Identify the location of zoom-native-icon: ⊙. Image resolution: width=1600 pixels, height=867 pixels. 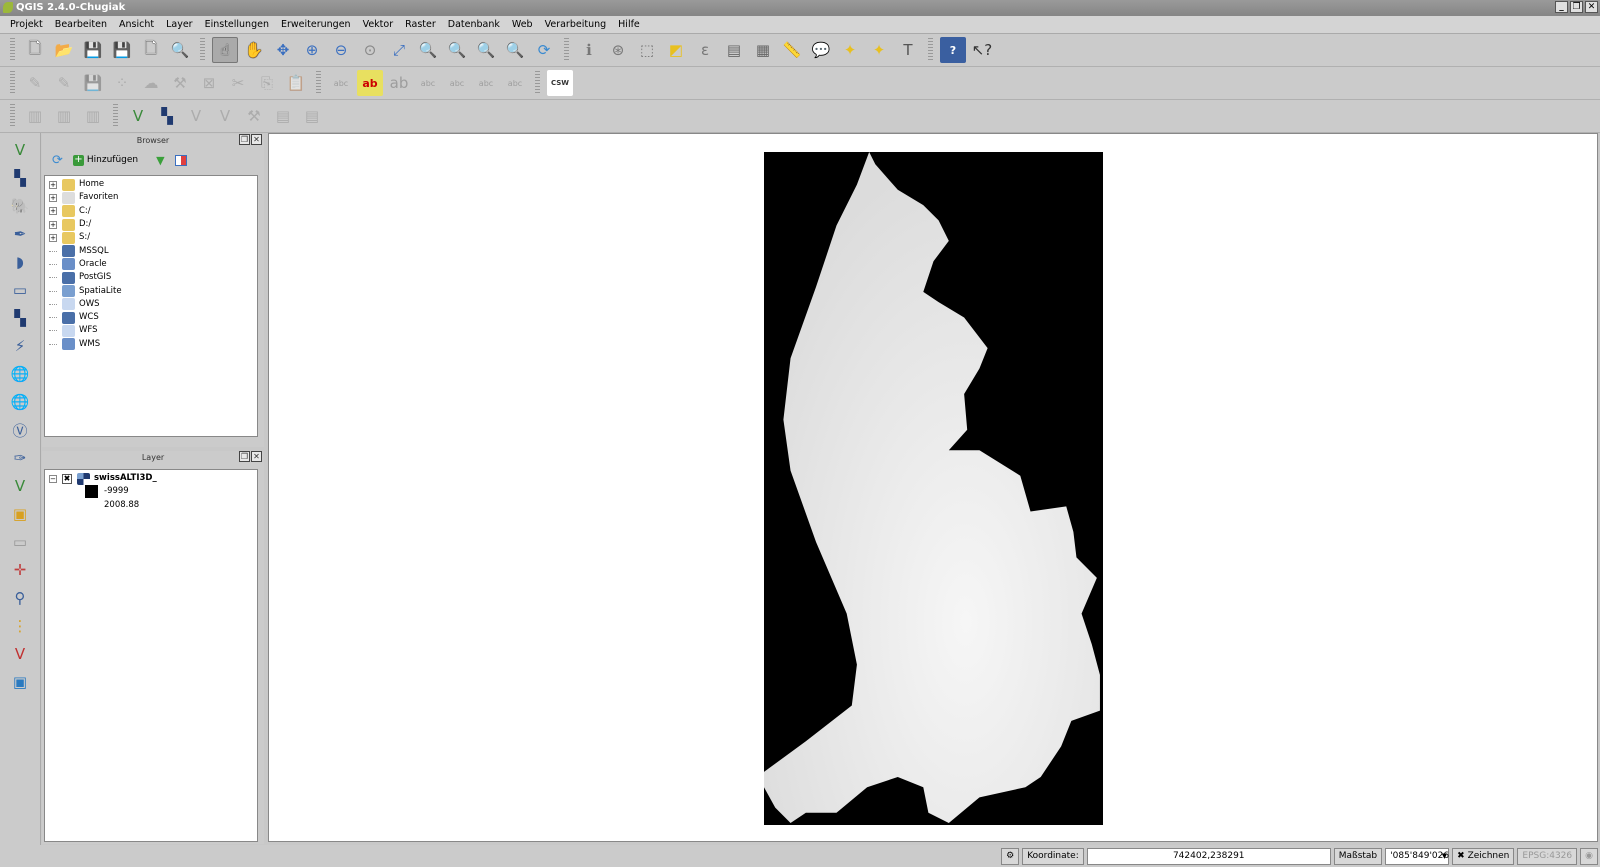
(370, 50).